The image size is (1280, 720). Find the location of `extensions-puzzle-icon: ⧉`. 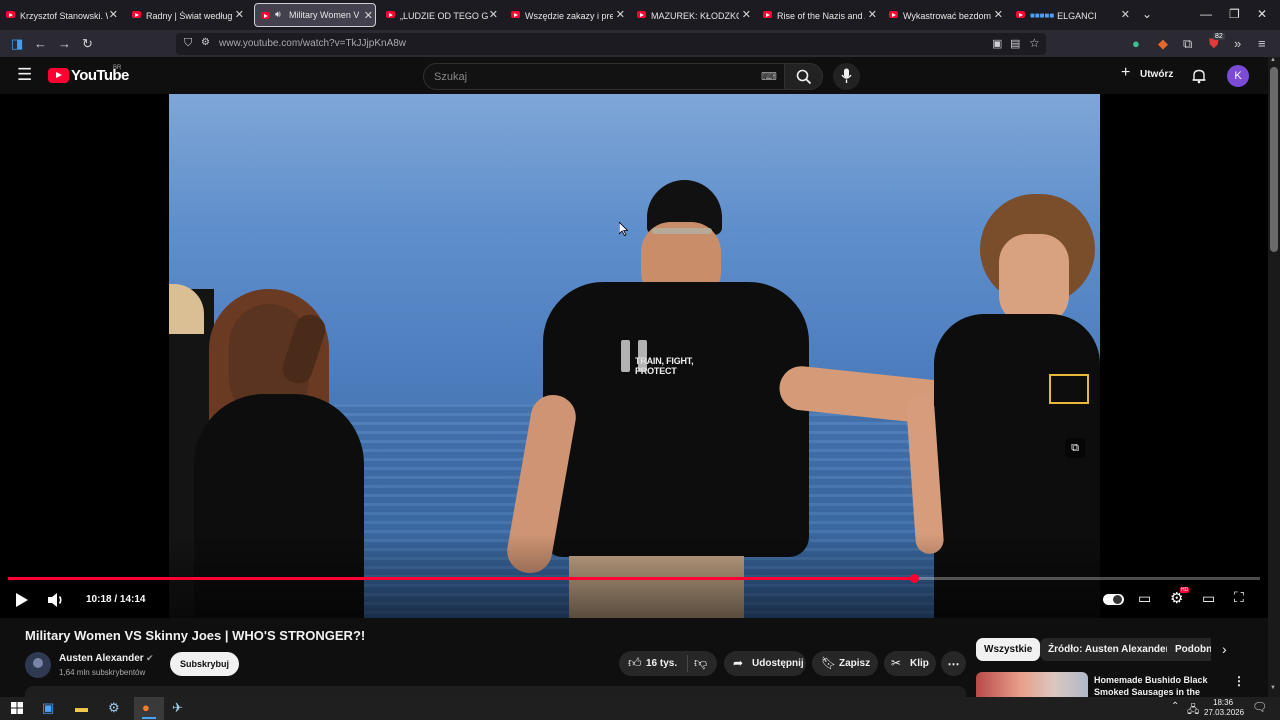

extensions-puzzle-icon: ⧉ is located at coordinates (1187, 44).